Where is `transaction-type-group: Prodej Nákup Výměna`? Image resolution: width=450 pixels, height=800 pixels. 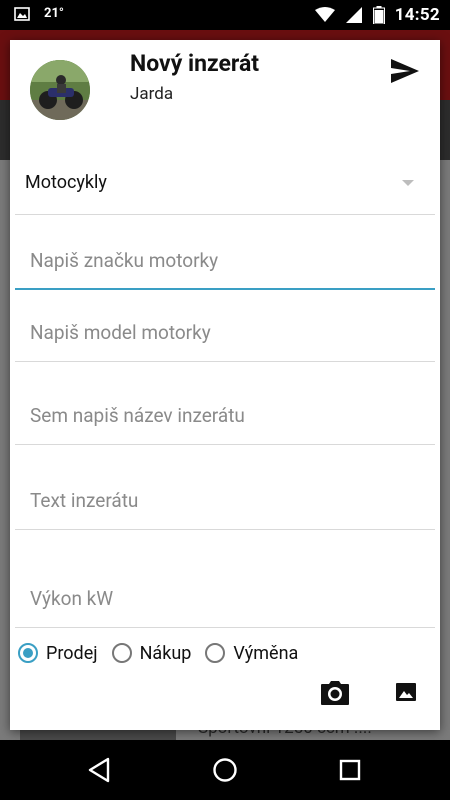 transaction-type-group: Prodej Nákup Výměna is located at coordinates (158, 653).